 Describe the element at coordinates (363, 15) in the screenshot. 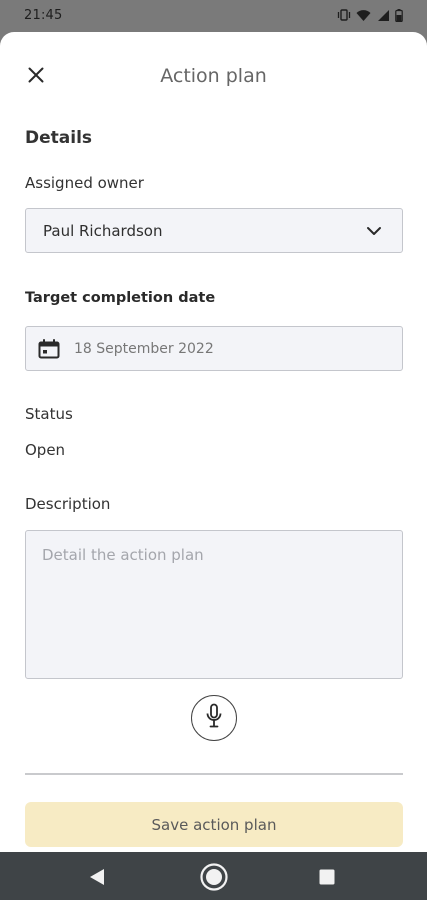

I see `wifi-icon` at that location.